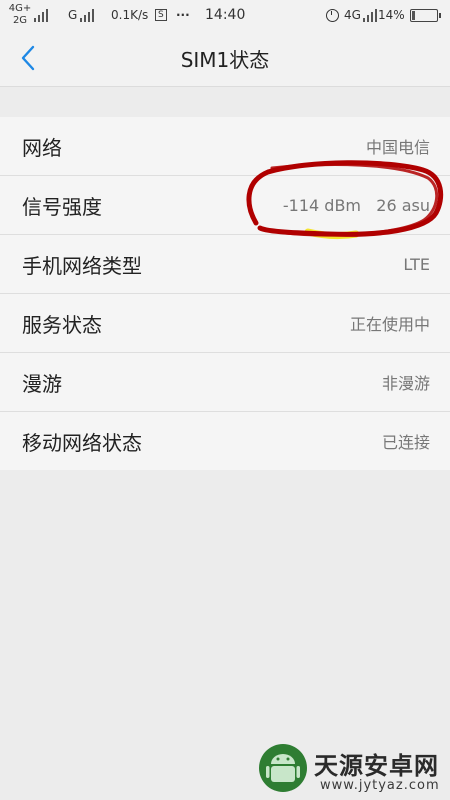  What do you see at coordinates (62, 206) in the screenshot?
I see `signal-strength-label: 信号强度` at bounding box center [62, 206].